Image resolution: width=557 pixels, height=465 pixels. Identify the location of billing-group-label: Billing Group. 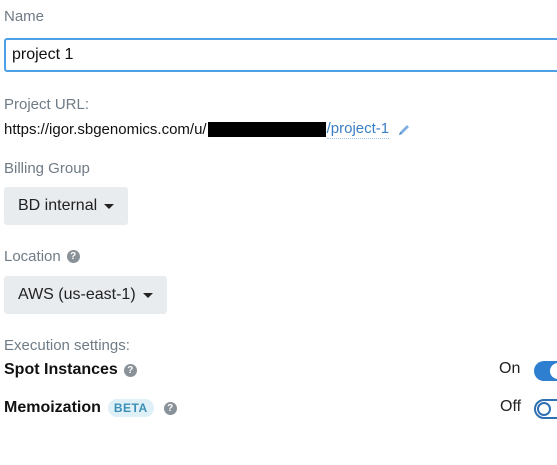
(47, 168).